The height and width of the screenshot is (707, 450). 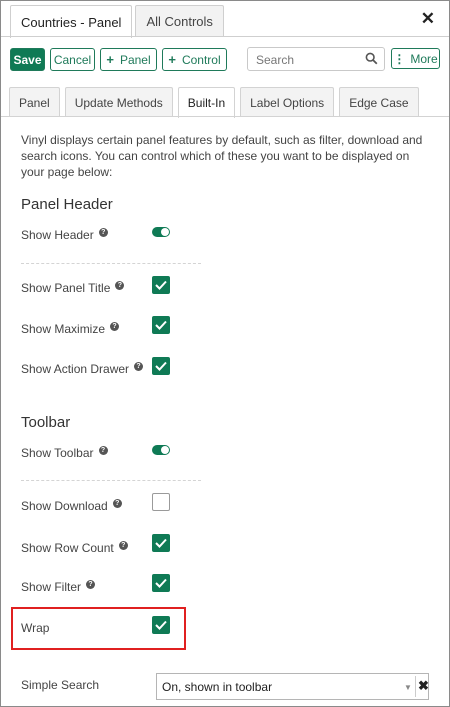 I want to click on show-header-text: Show Header, so click(x=57, y=235).